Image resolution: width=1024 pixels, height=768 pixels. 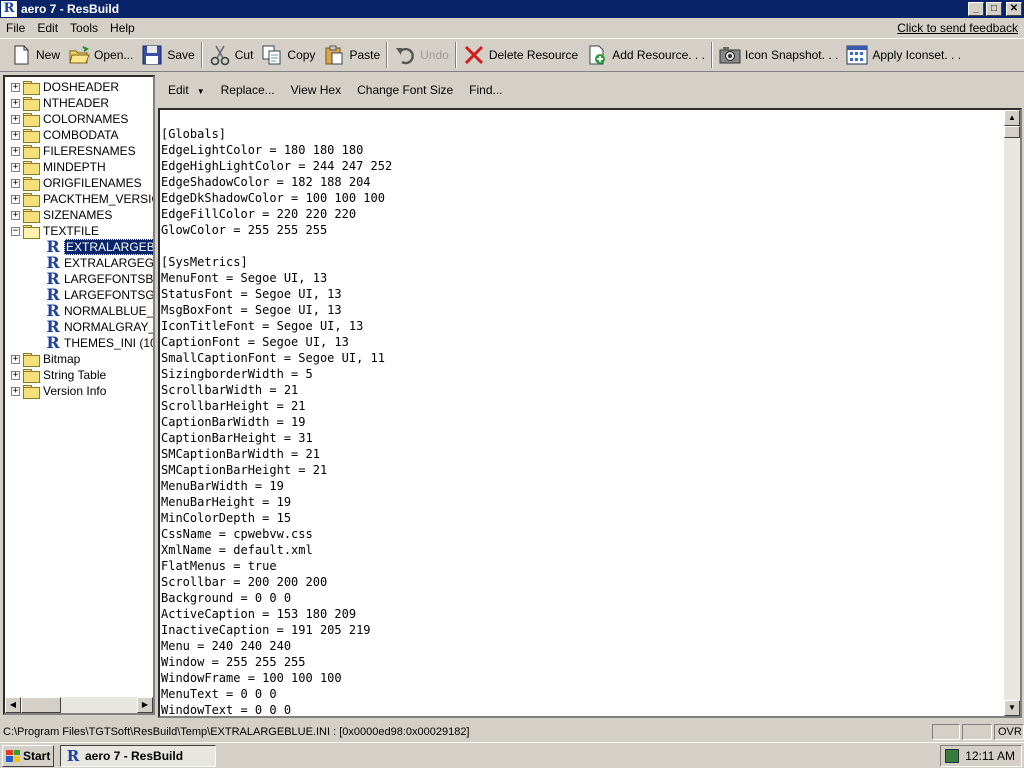 I want to click on apply-iconset-button: Apply Iconset. . ., so click(x=903, y=55).